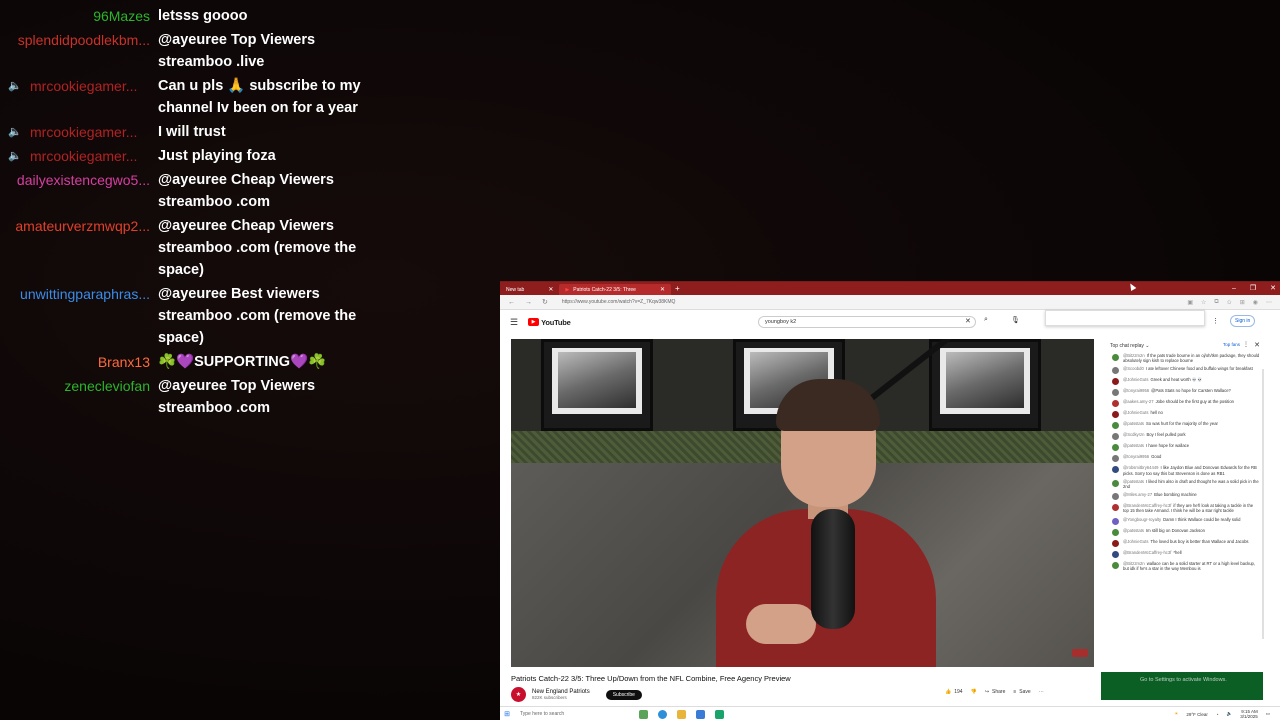  Describe the element at coordinates (1234, 288) in the screenshot. I see `minimize-icon: –` at that location.